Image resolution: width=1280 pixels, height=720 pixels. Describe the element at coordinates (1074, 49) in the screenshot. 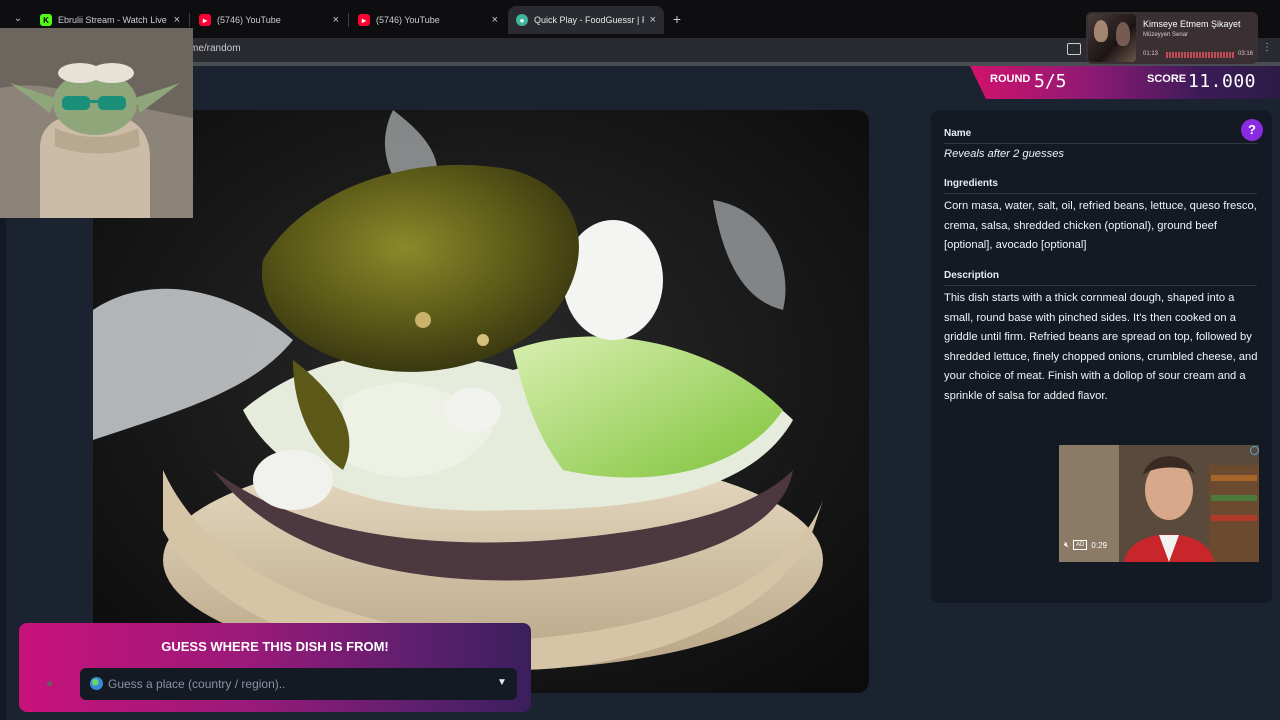

I see `cast-icon` at that location.